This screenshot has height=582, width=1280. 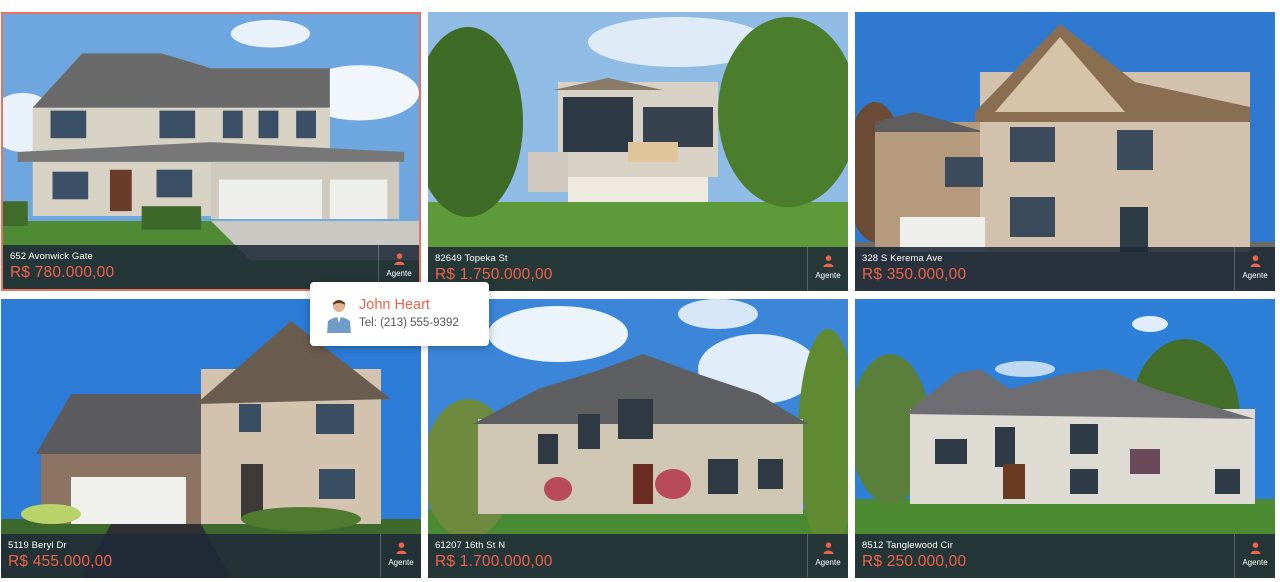 I want to click on listing-address: 61207 16th St N, so click(x=470, y=545).